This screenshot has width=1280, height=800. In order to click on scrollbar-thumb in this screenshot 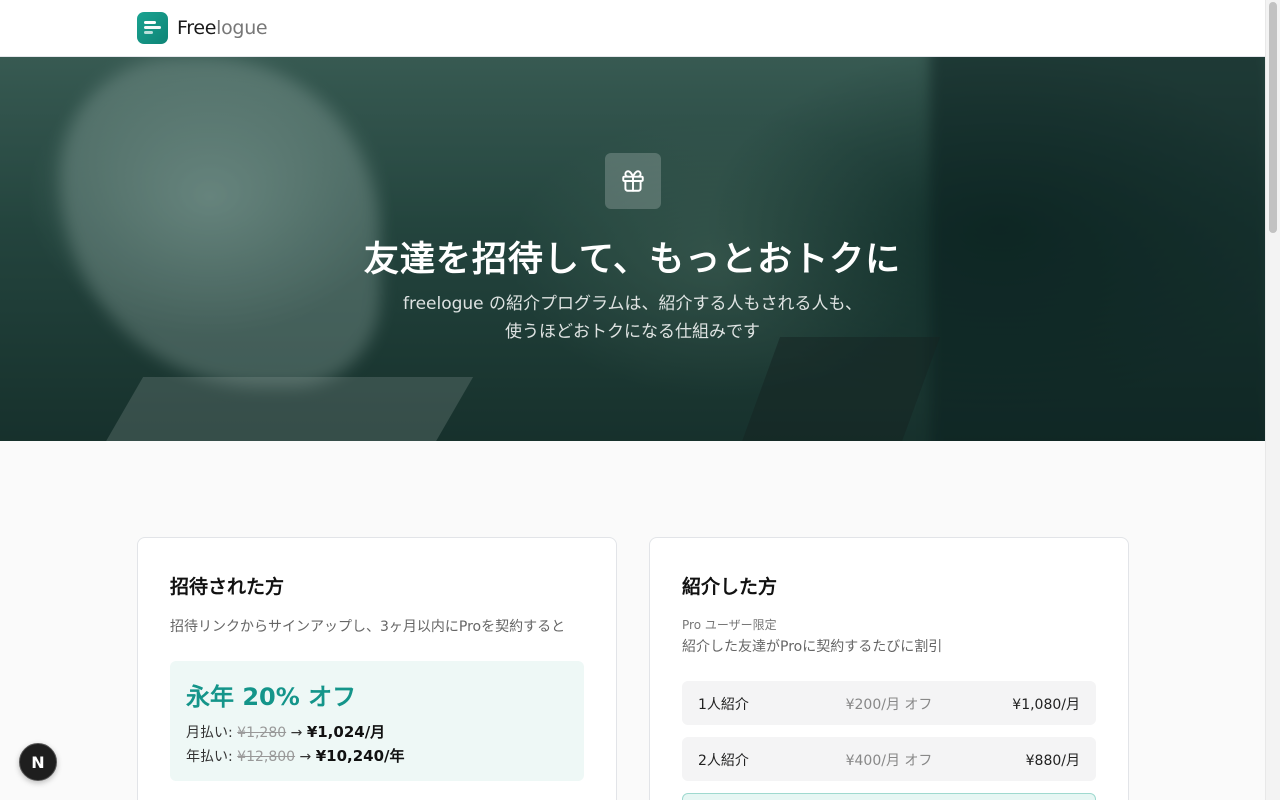, I will do `click(1273, 117)`.